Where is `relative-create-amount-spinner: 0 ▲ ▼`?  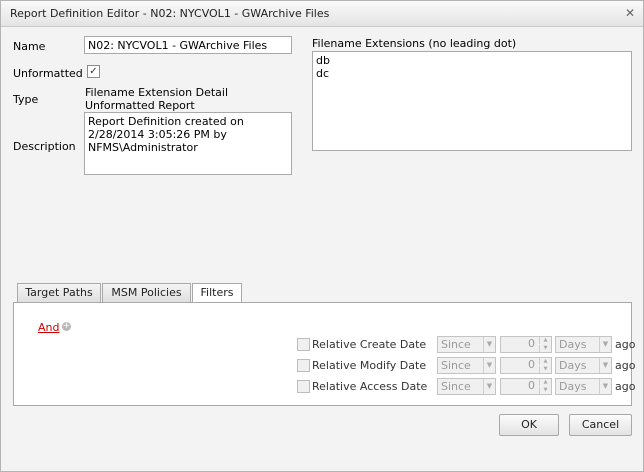 relative-create-amount-spinner: 0 ▲ ▼ is located at coordinates (526, 344).